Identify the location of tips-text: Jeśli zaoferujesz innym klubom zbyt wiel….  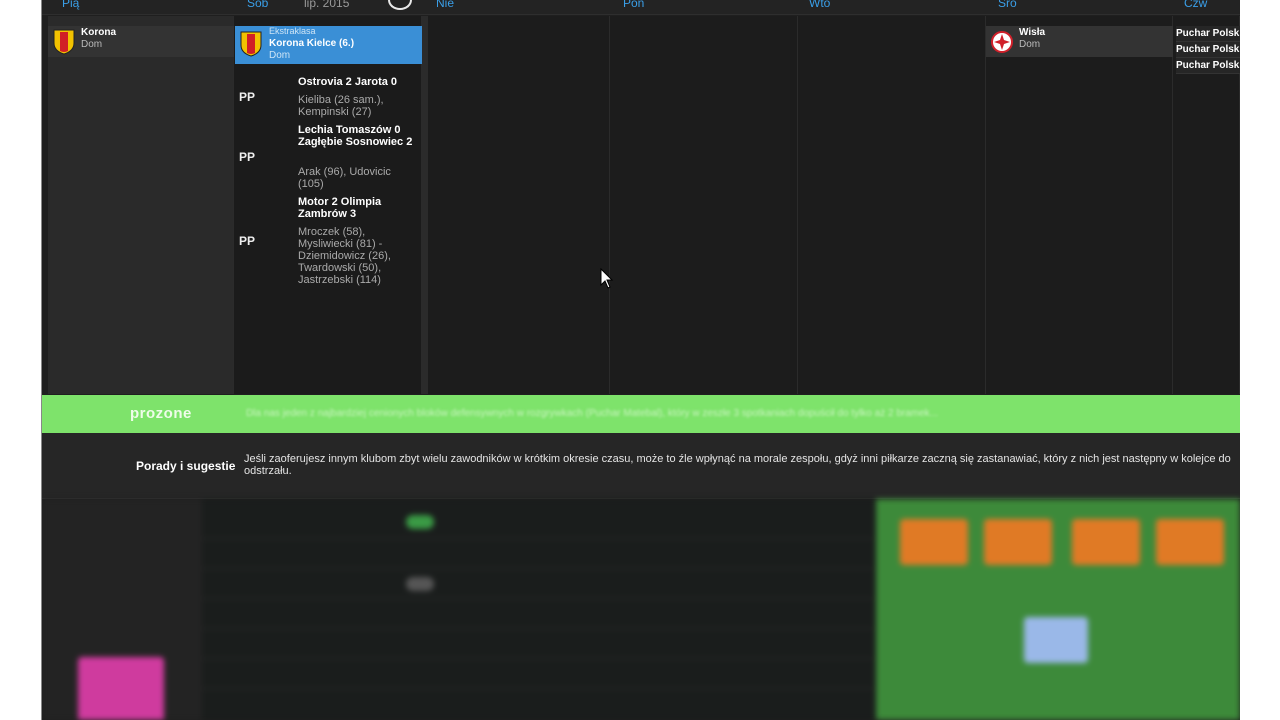
(737, 465).